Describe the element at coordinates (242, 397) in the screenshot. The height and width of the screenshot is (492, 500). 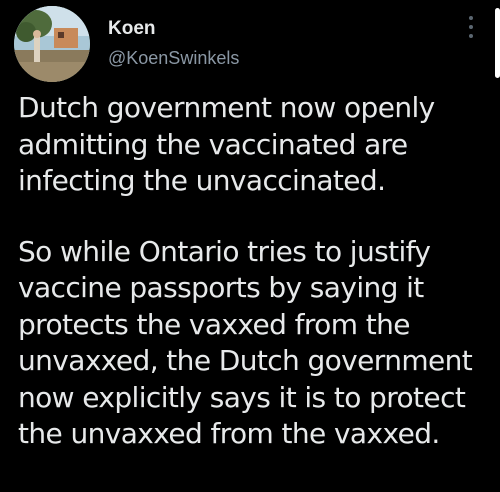
I see `tweet-line: now explicitly says it is to protect` at that location.